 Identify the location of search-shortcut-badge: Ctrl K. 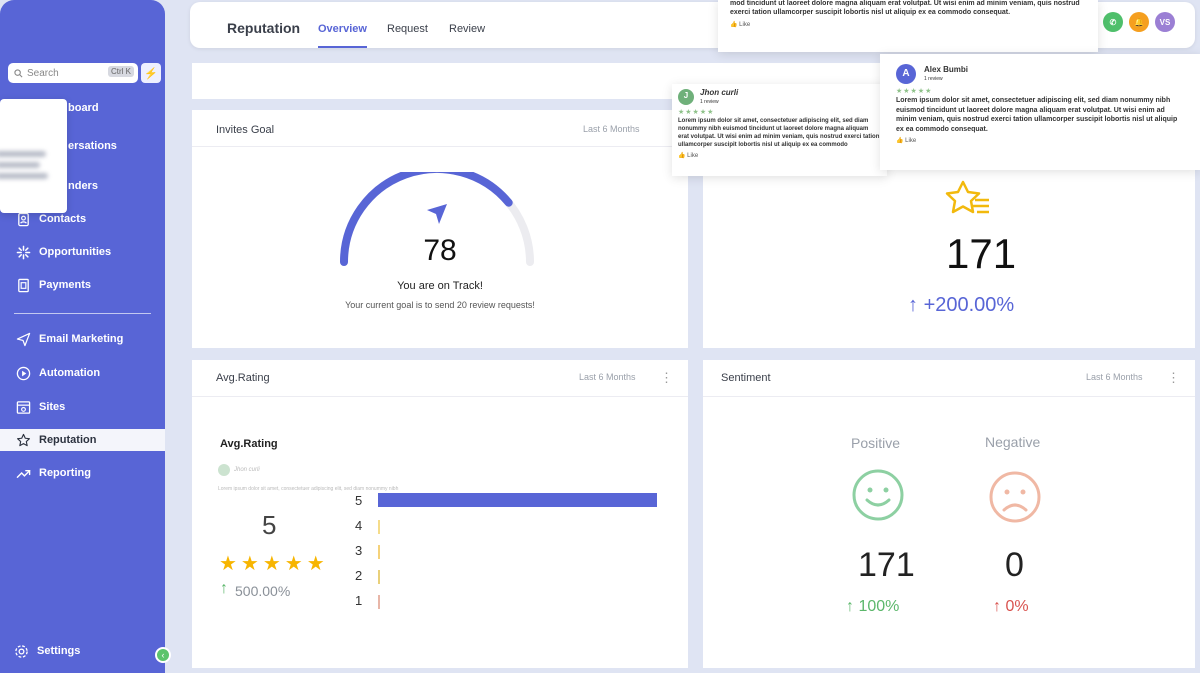
(121, 71).